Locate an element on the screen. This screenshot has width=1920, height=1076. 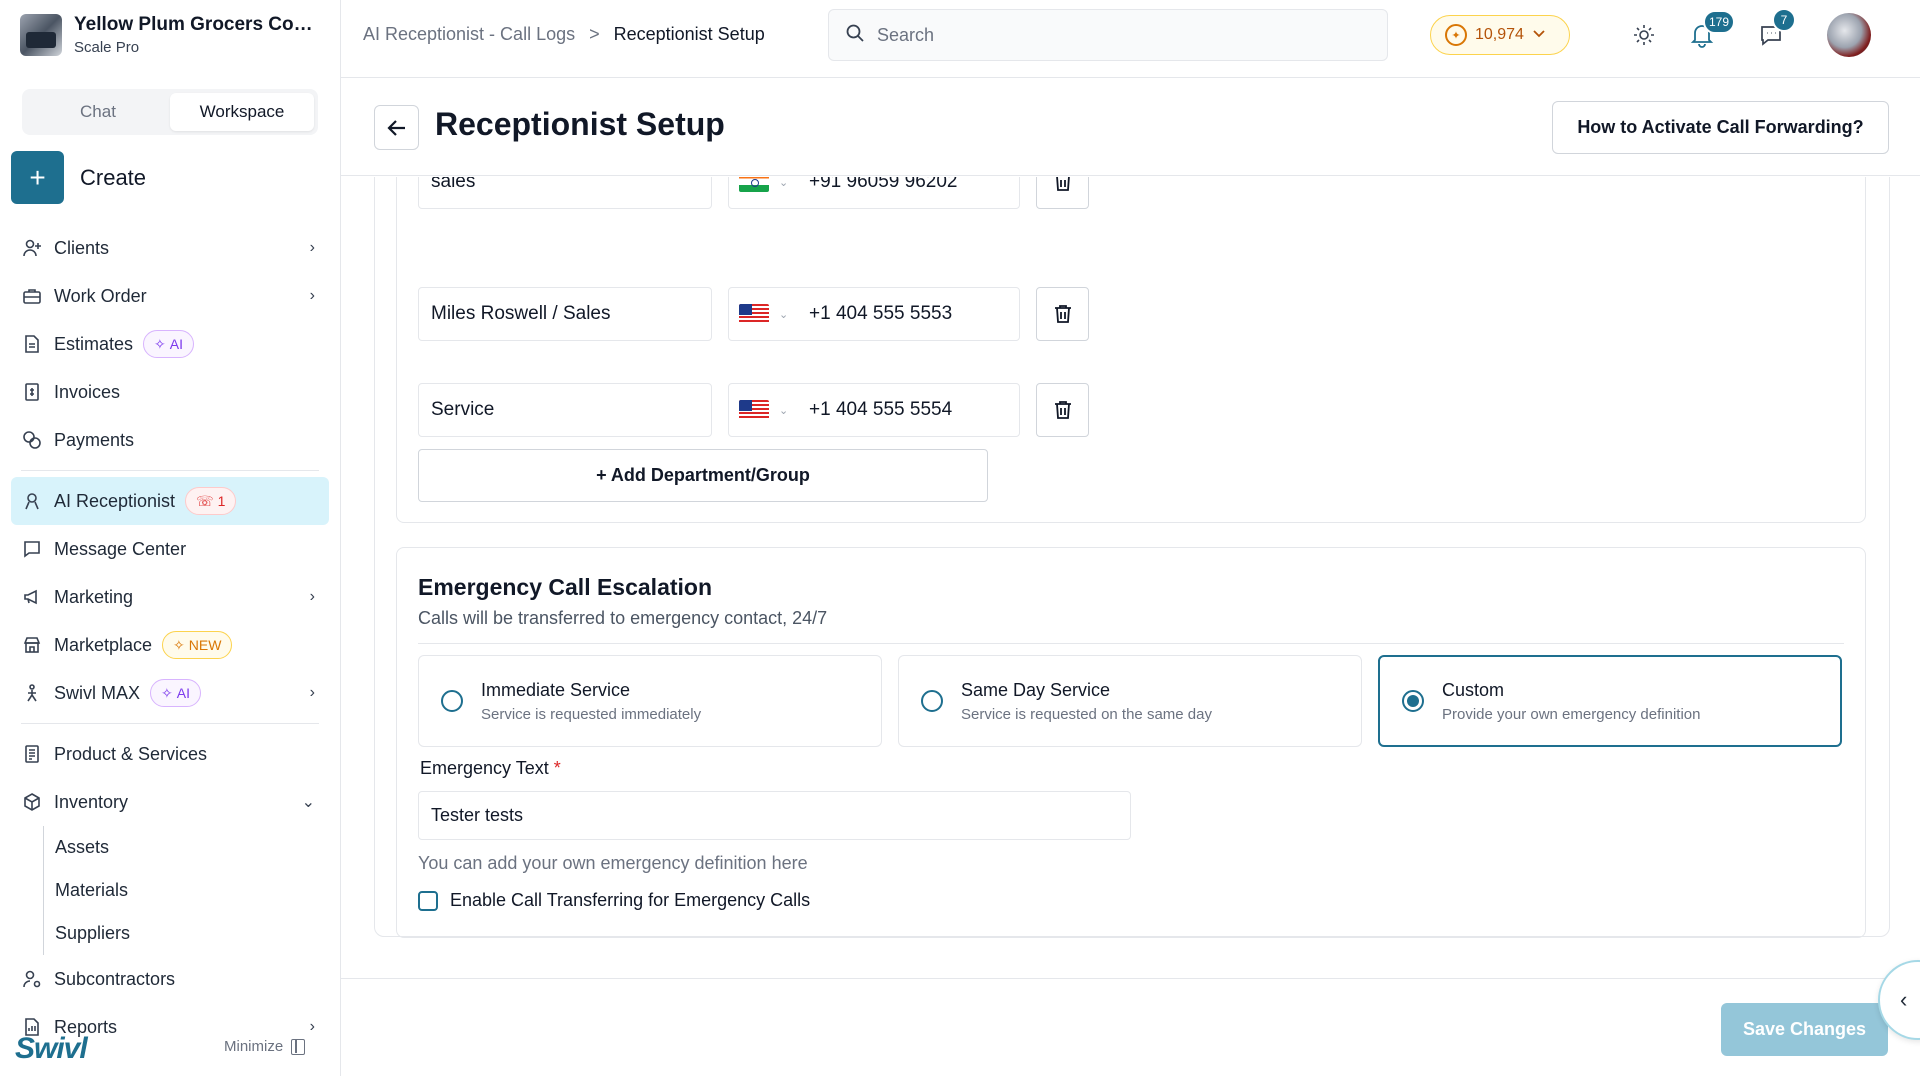
chevron-down-icon is located at coordinates (1539, 35).